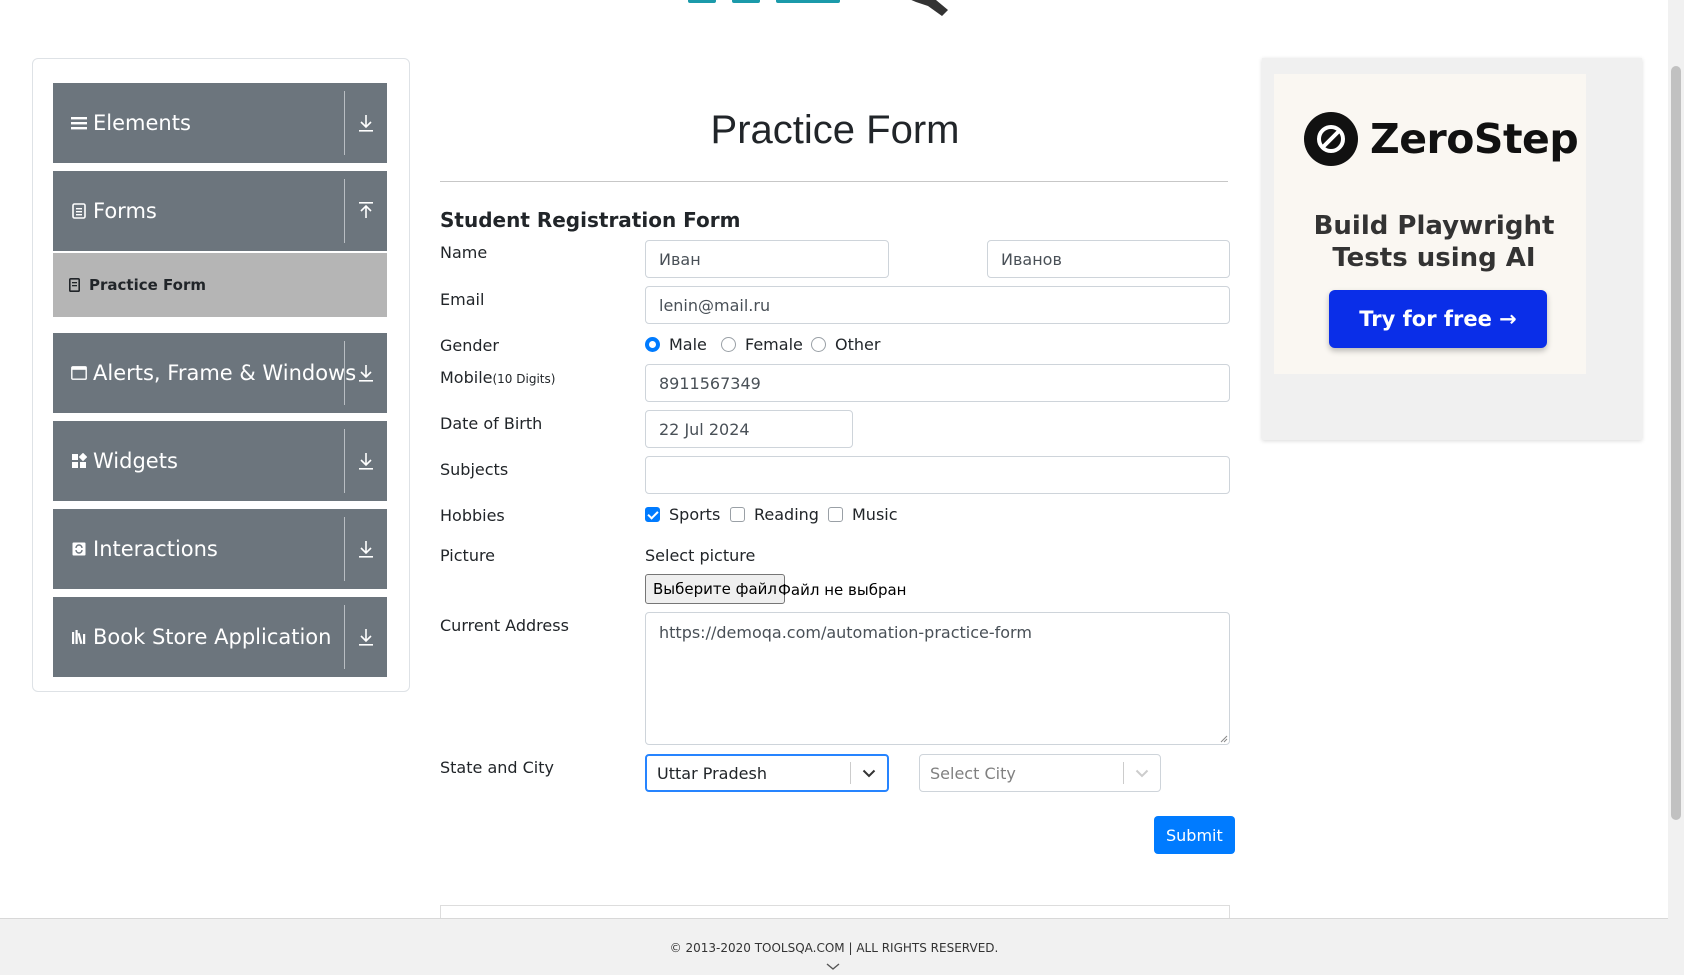 This screenshot has width=1684, height=975. What do you see at coordinates (504, 625) in the screenshot?
I see `current-address-label: Current Address` at bounding box center [504, 625].